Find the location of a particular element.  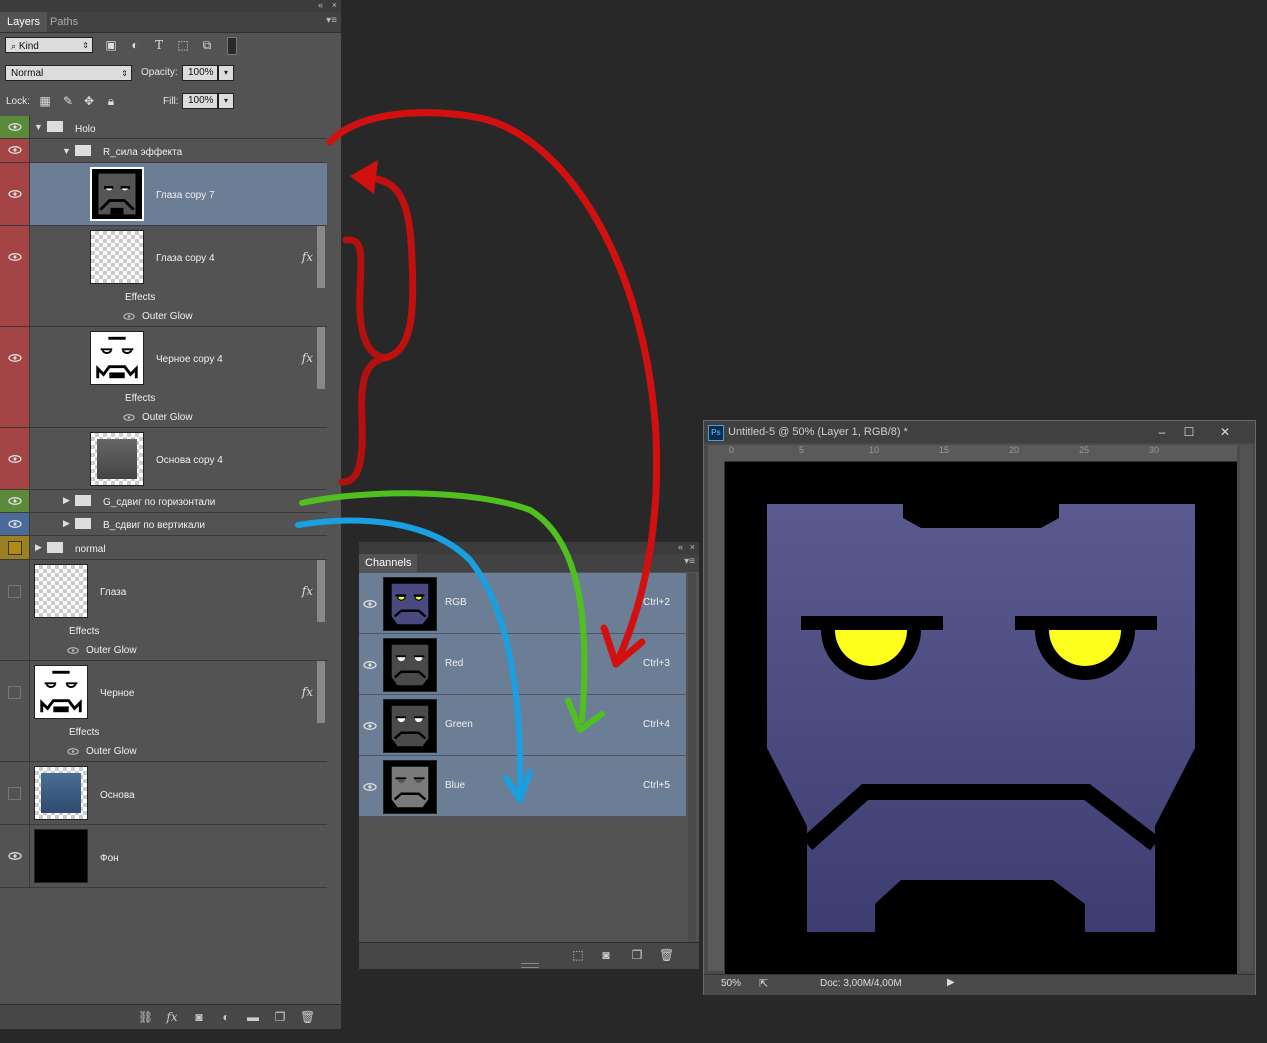

add-mask-icon: ◙ is located at coordinates (199, 1017).